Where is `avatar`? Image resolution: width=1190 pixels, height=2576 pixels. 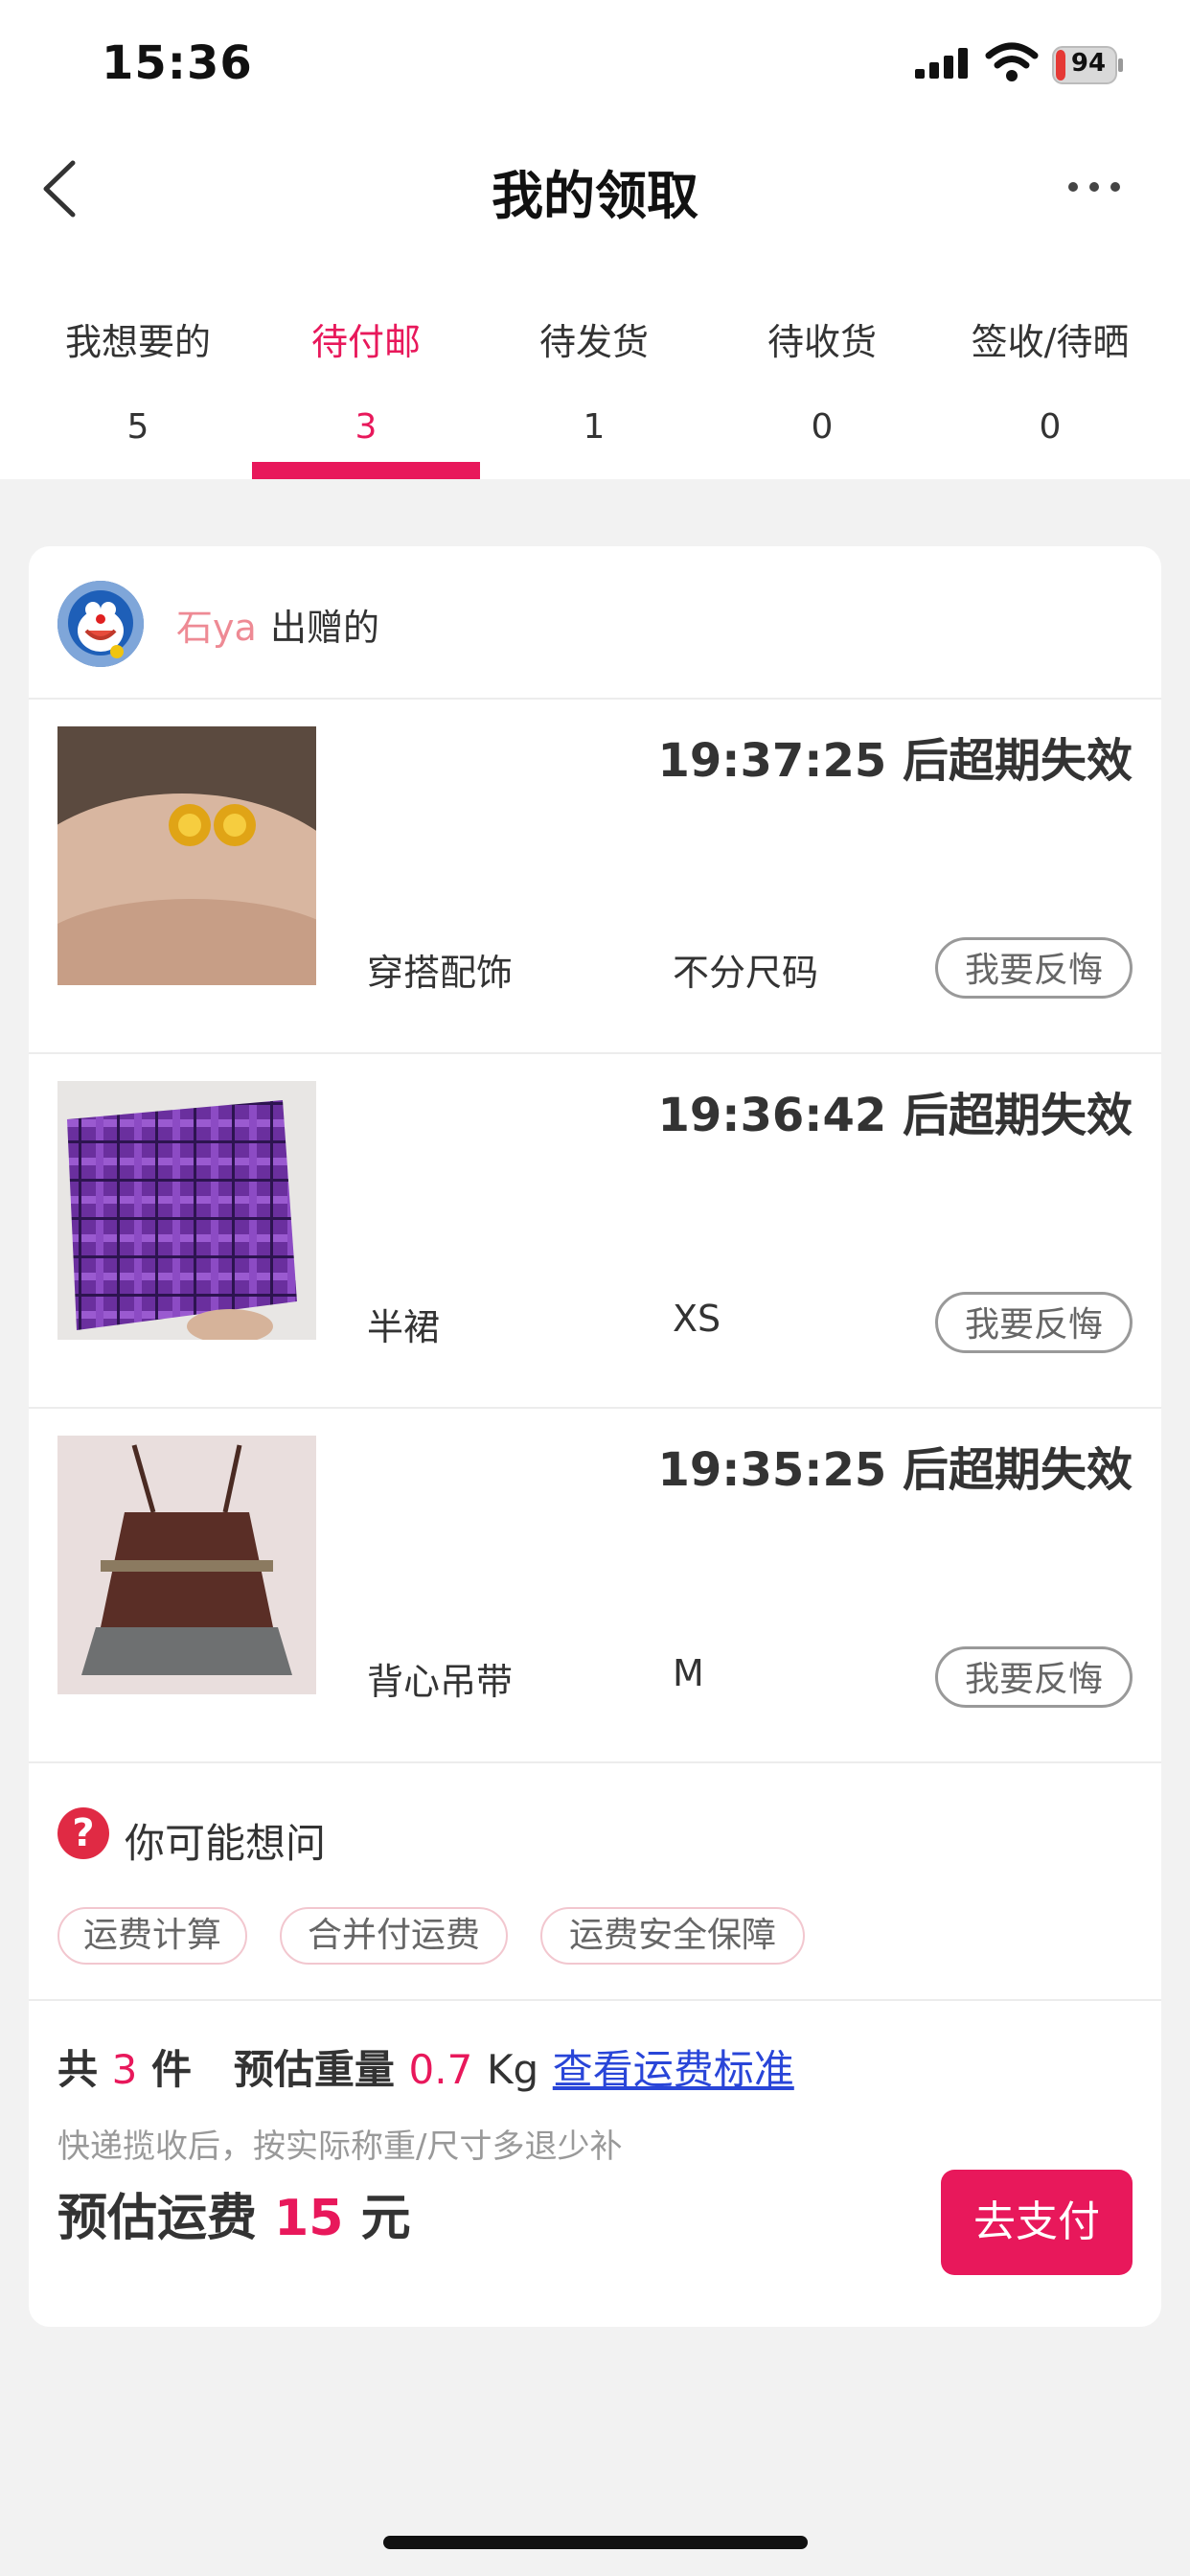
avatar is located at coordinates (101, 624).